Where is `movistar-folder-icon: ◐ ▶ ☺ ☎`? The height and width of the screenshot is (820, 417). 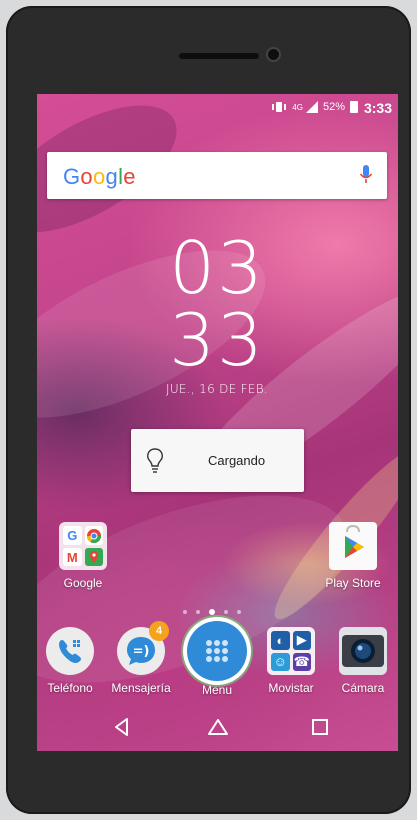 movistar-folder-icon: ◐ ▶ ☺ ☎ is located at coordinates (291, 651).